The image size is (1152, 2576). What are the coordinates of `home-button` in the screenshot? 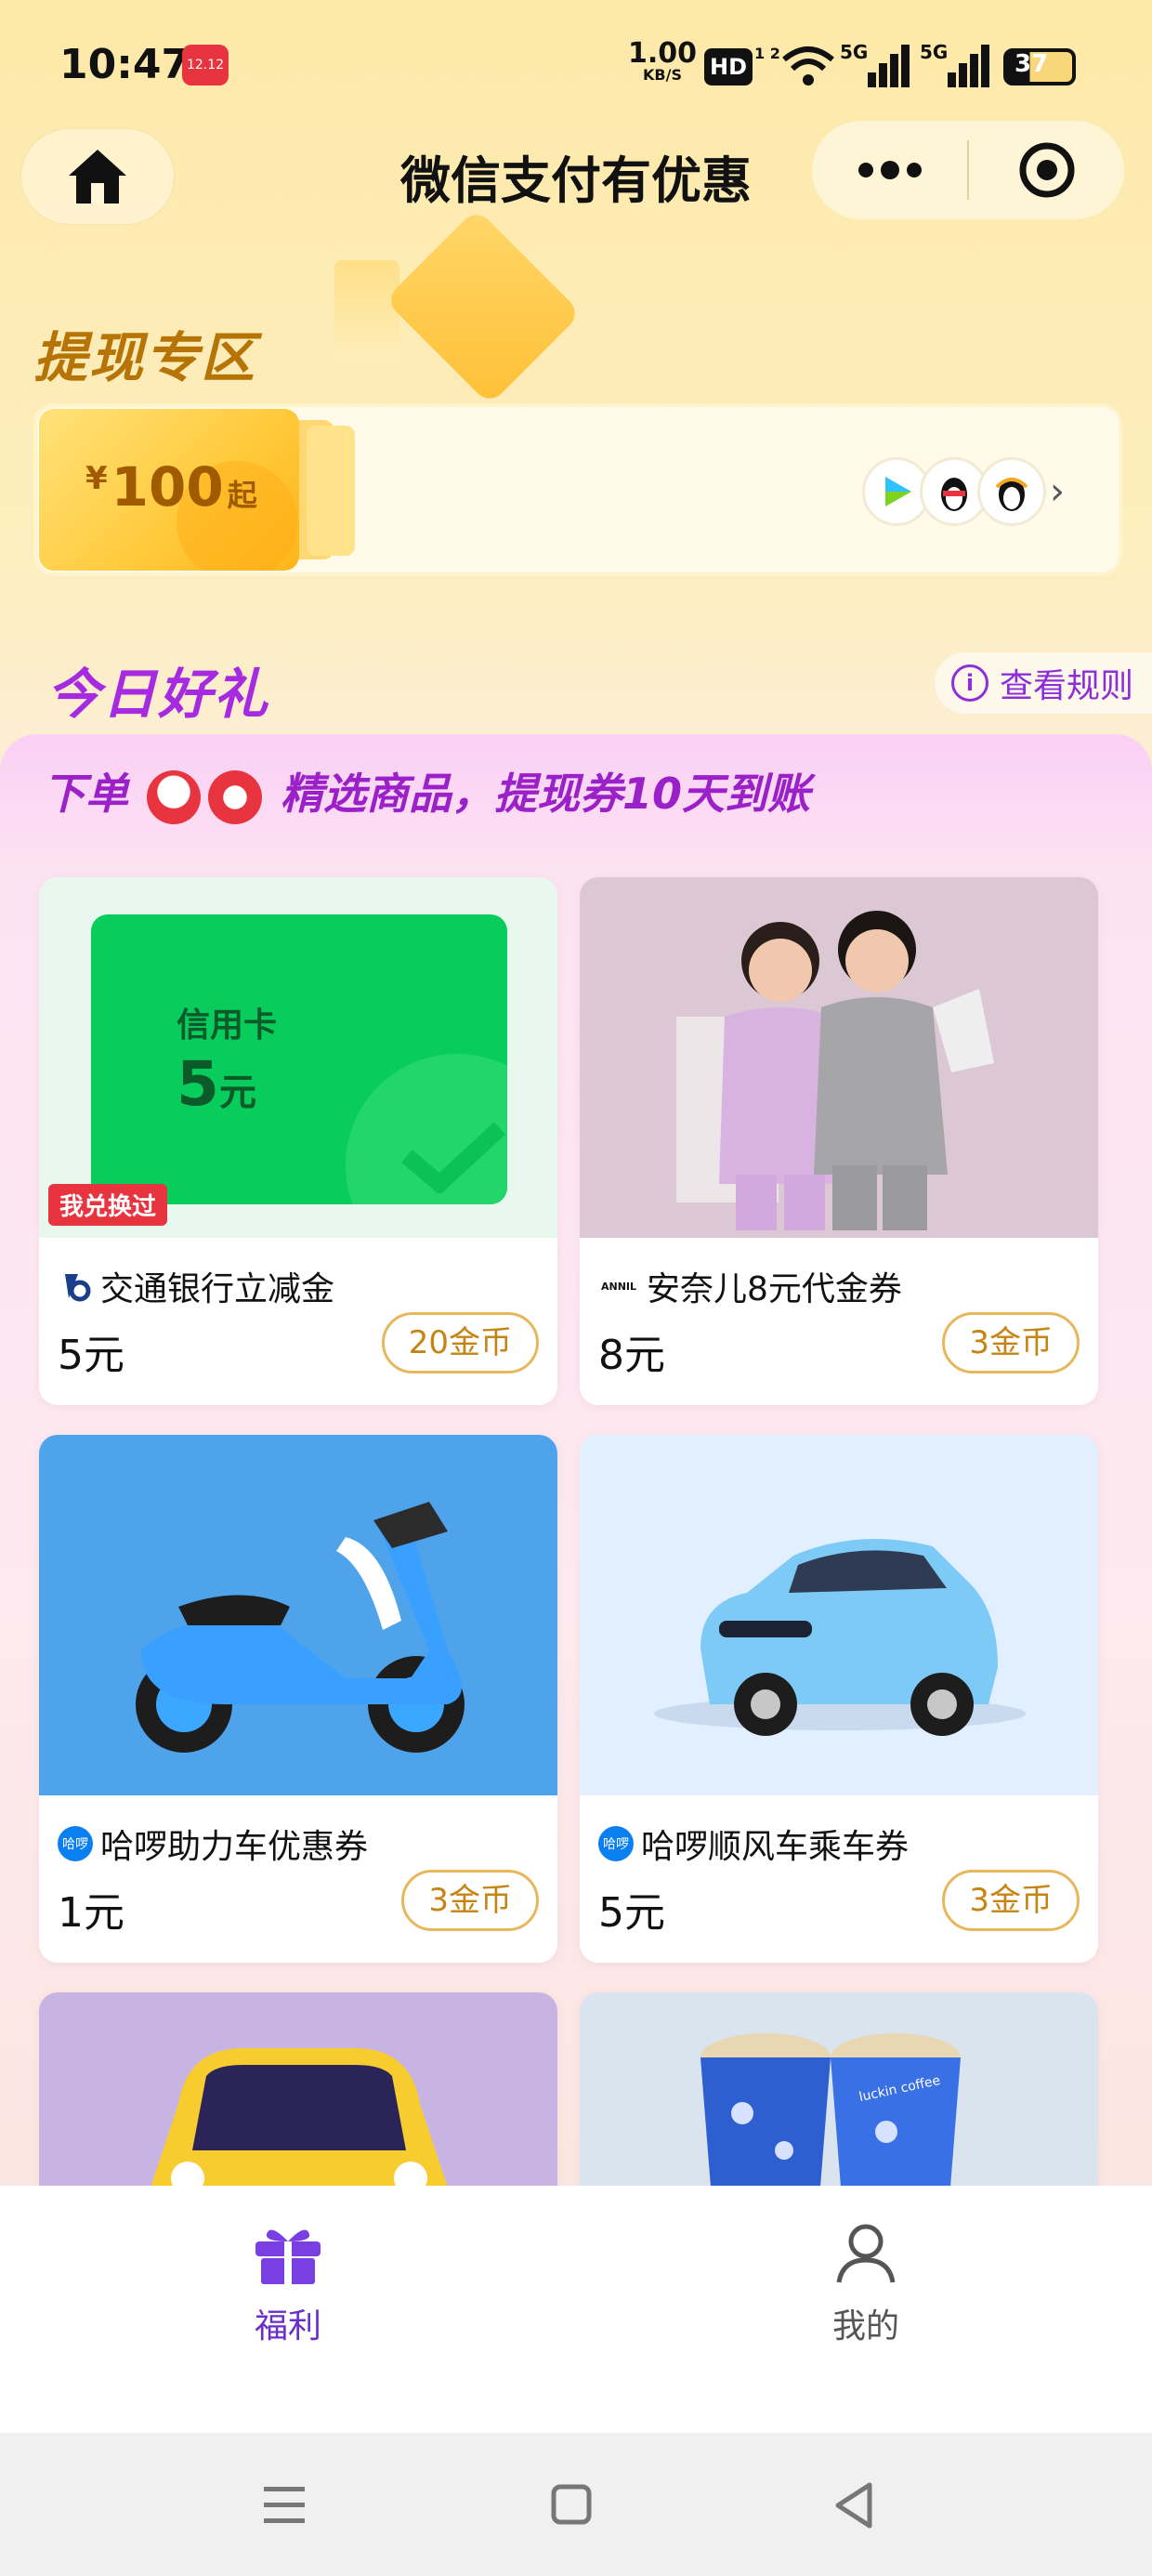 It's located at (97, 176).